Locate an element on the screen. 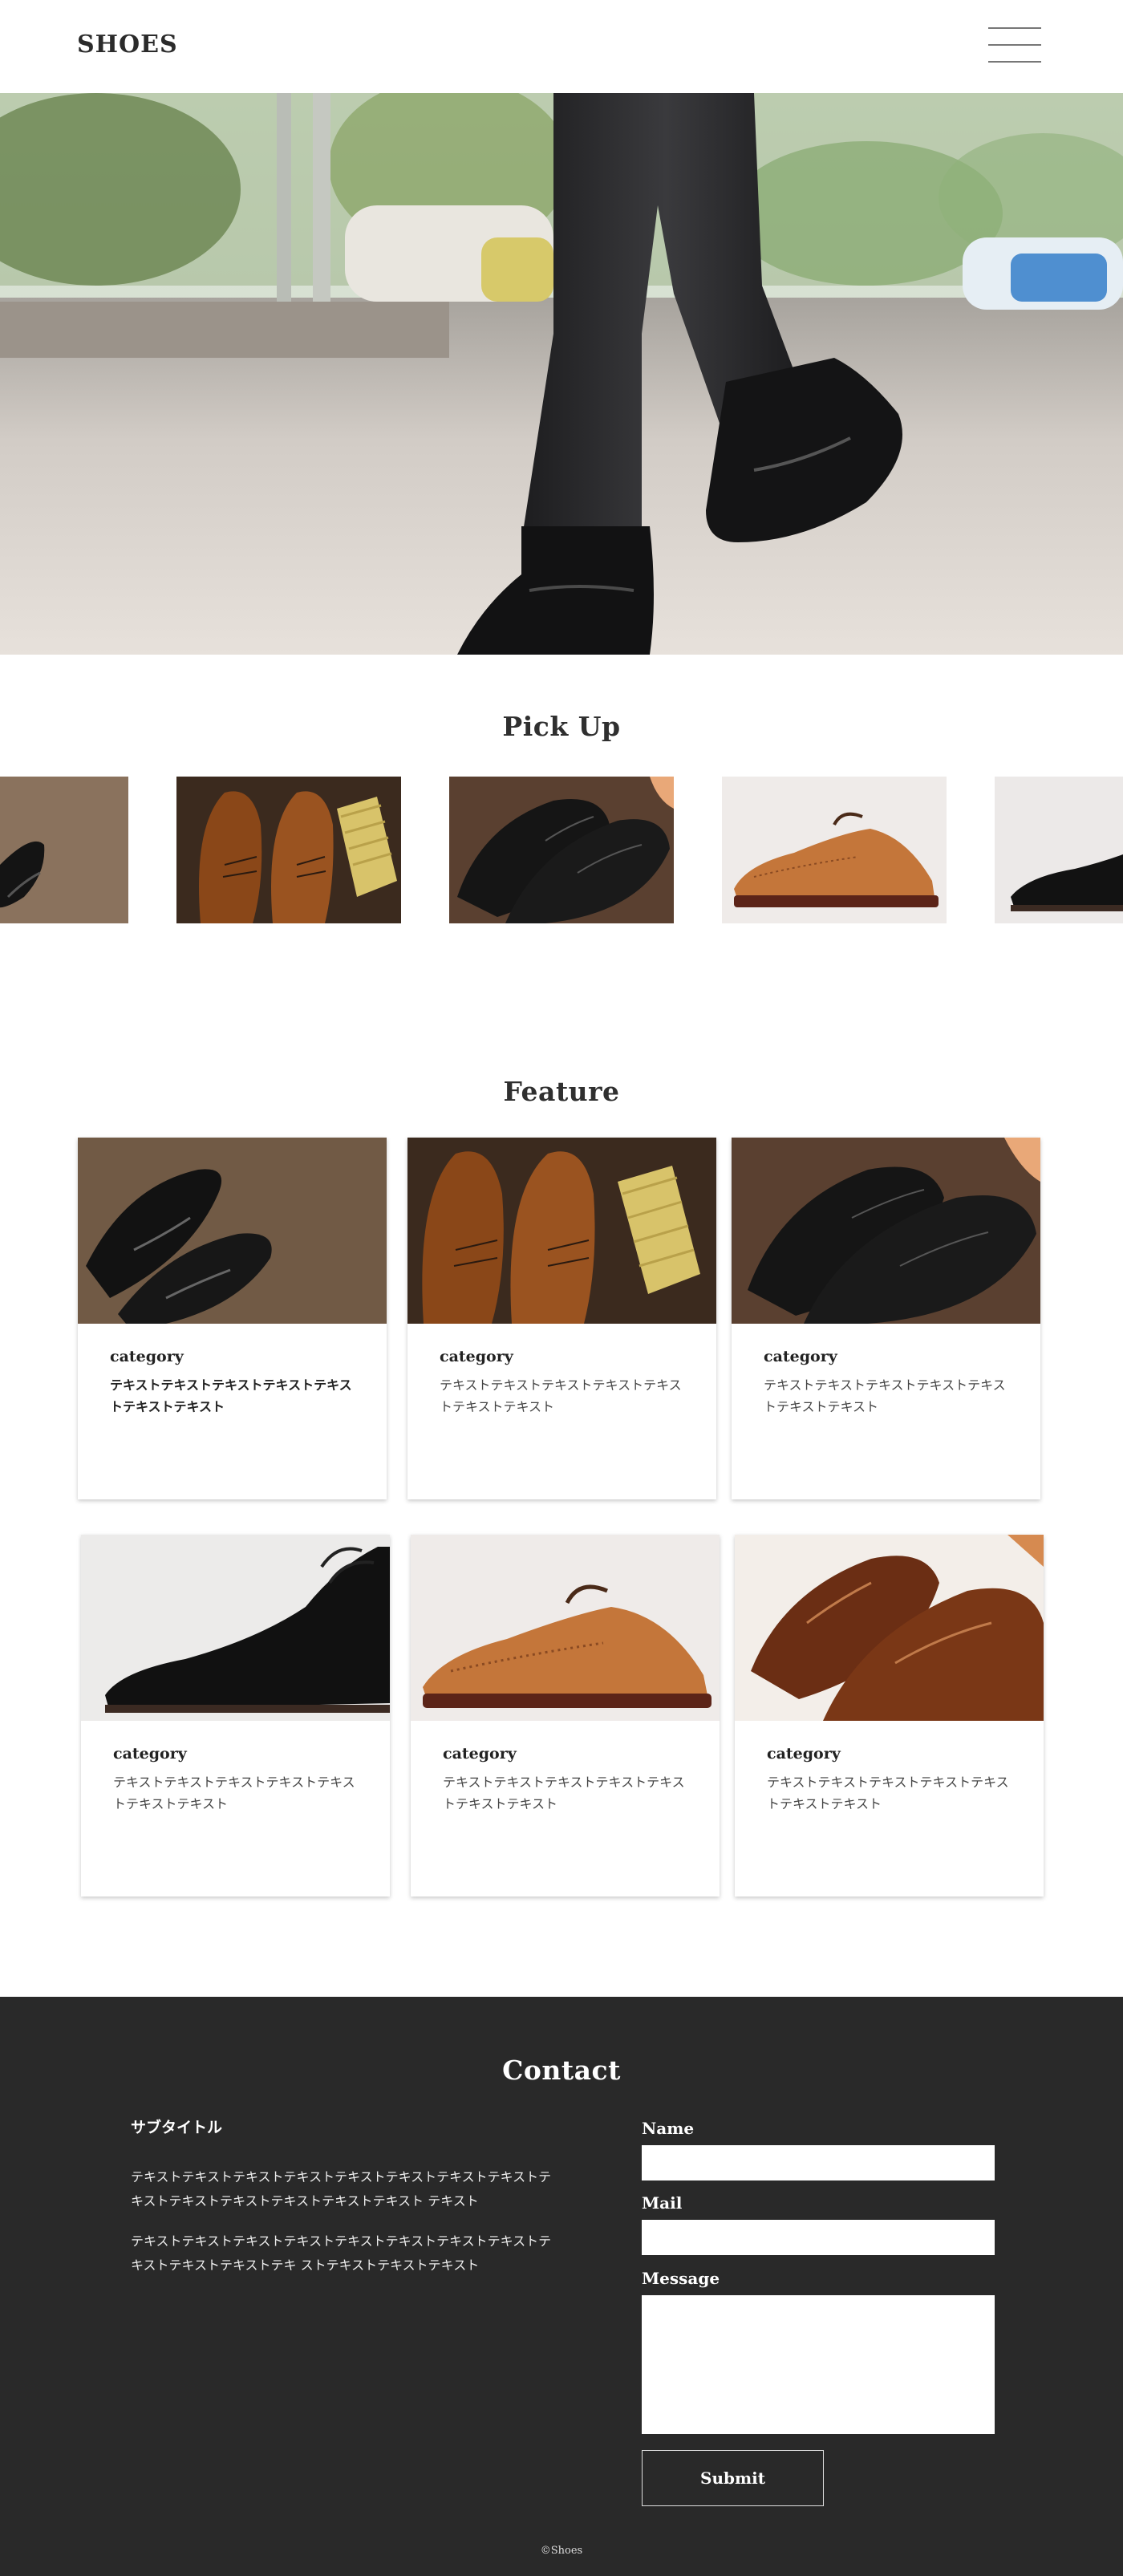 Image resolution: width=1123 pixels, height=2576 pixels. contact-title: Contact is located at coordinates (561, 2070).